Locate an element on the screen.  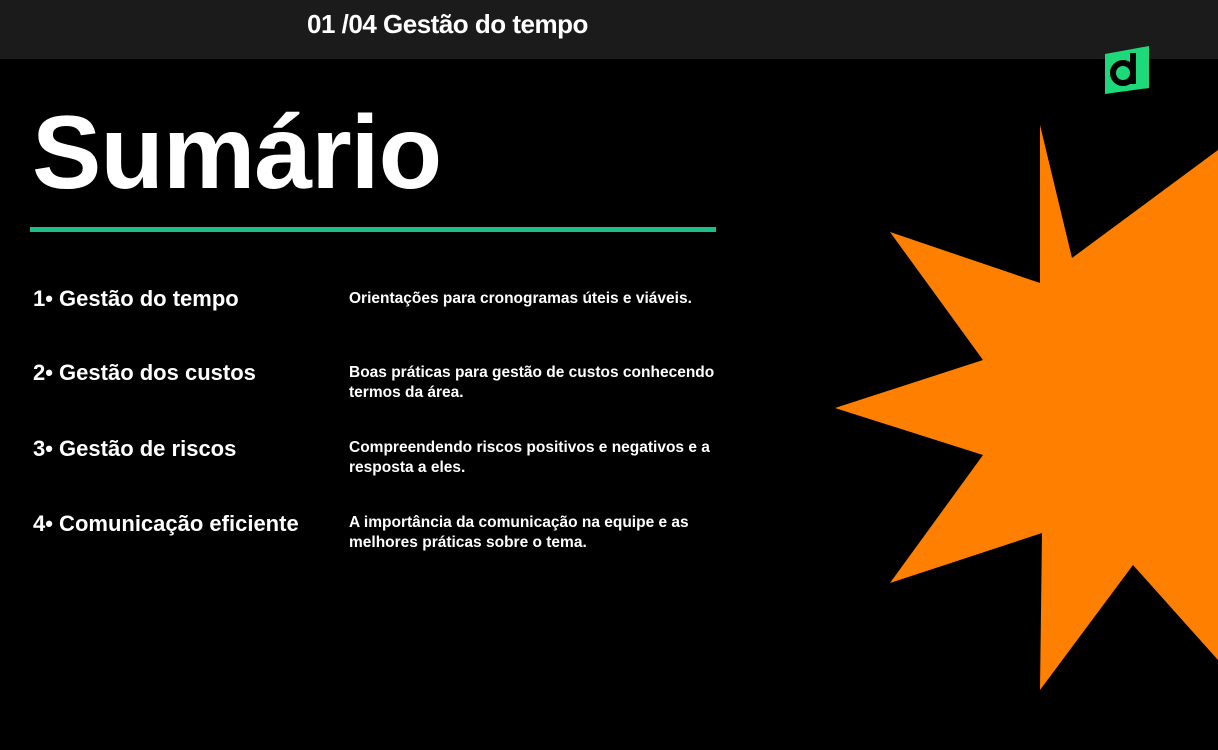
agenda-item-title-2: 2• Gestão dos custos is located at coordinates (144, 372).